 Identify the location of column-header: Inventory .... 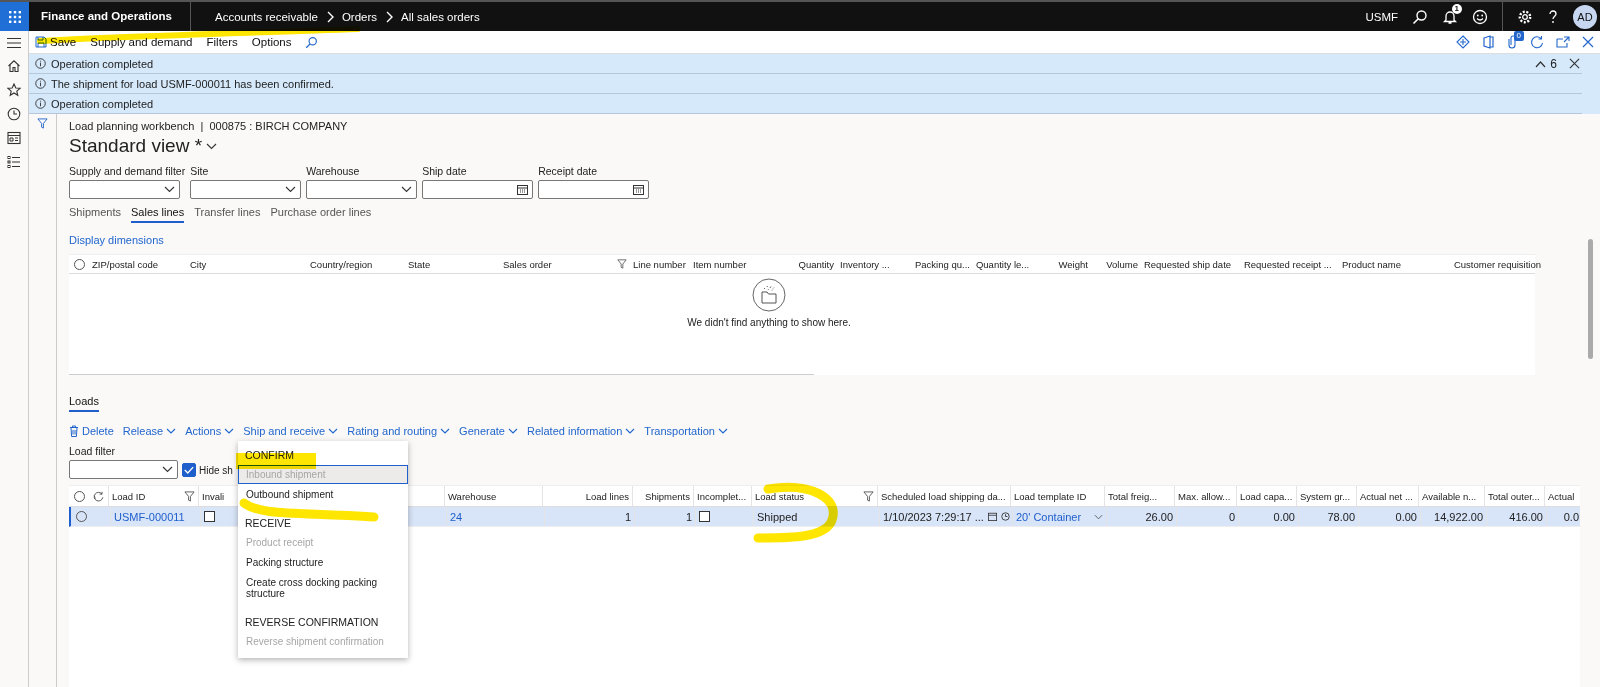
(874, 264).